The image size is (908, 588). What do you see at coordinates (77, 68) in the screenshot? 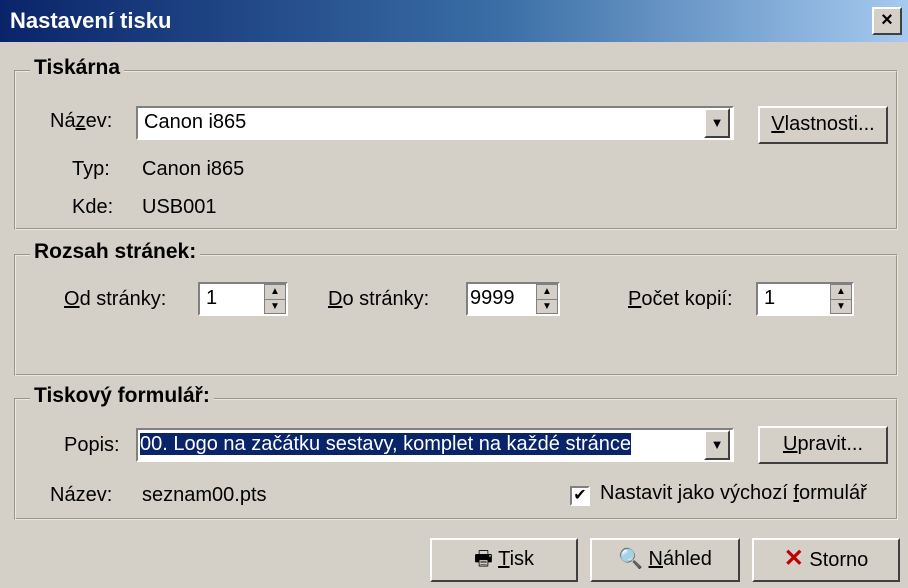
I see `printer-legend: Tiskárna` at bounding box center [77, 68].